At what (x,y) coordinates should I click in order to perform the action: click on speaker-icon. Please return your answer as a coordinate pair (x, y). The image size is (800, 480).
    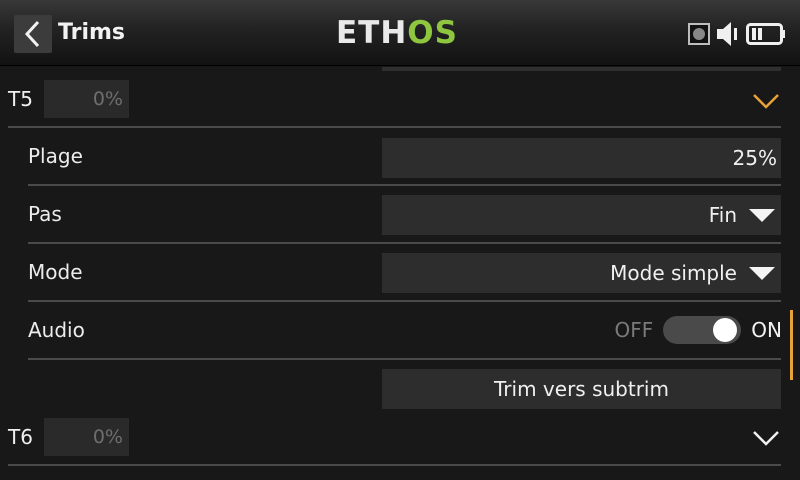
    Looking at the image, I should click on (727, 34).